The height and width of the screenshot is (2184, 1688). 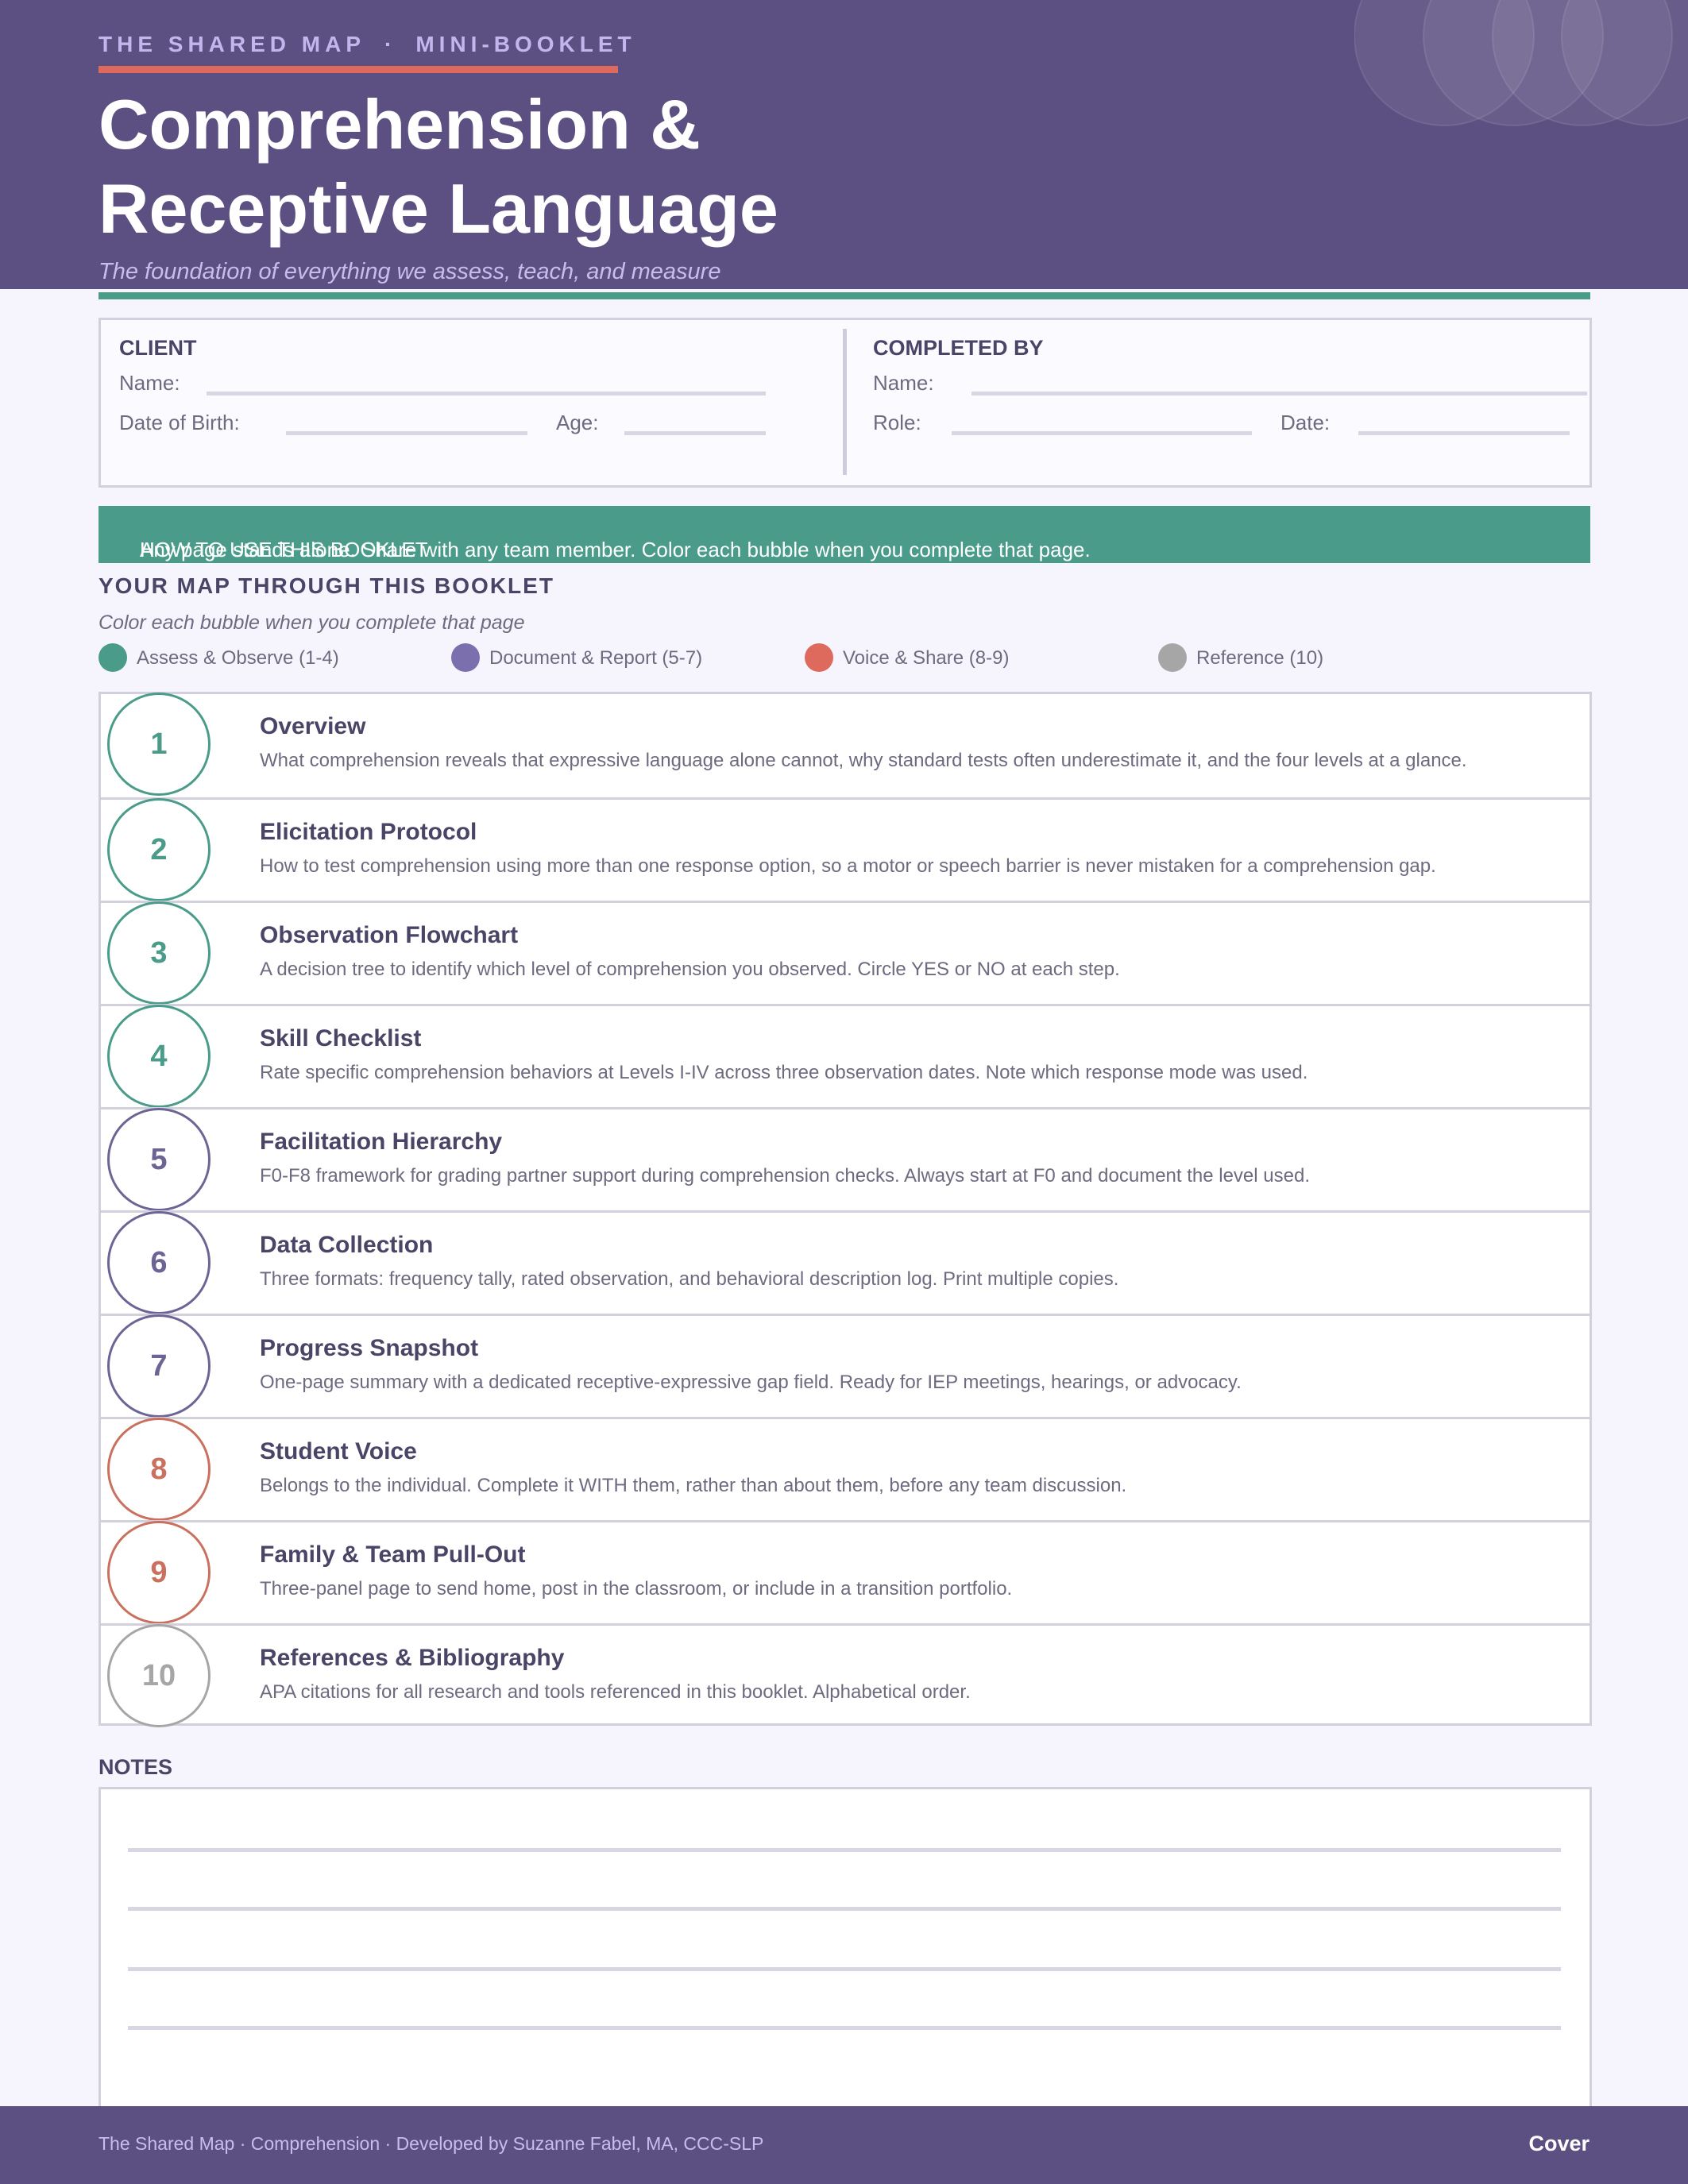 I want to click on completed-by-role-field, so click(x=1102, y=433).